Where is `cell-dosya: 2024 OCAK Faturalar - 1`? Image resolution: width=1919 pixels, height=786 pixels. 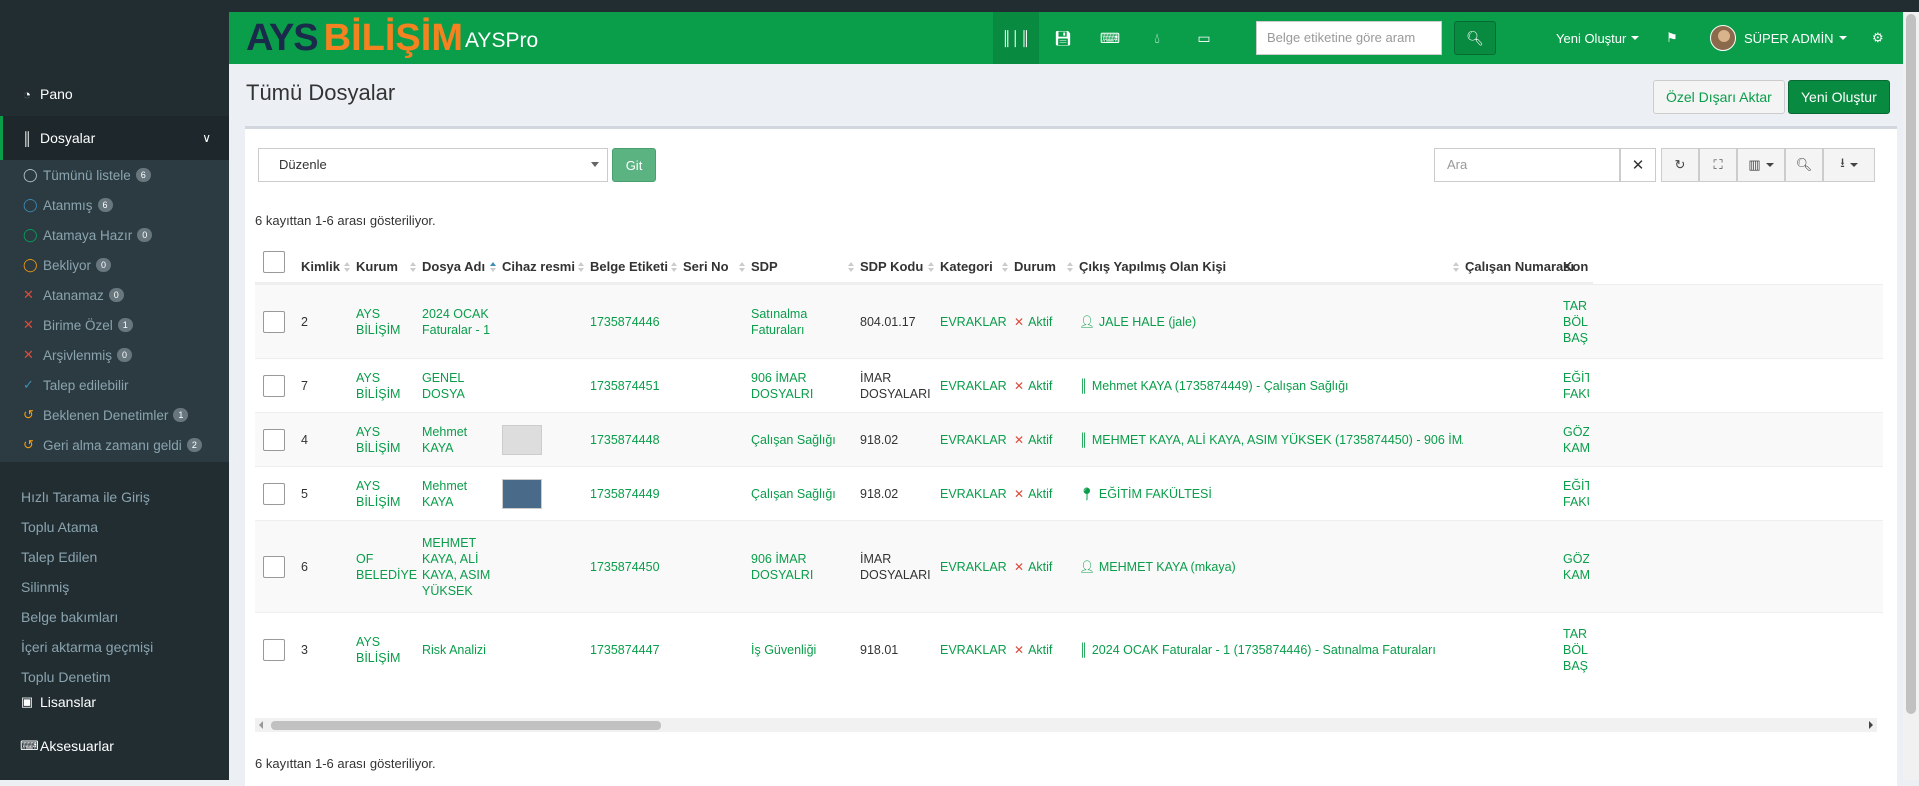
cell-dosya: 2024 OCAK Faturalar - 1 is located at coordinates (460, 322).